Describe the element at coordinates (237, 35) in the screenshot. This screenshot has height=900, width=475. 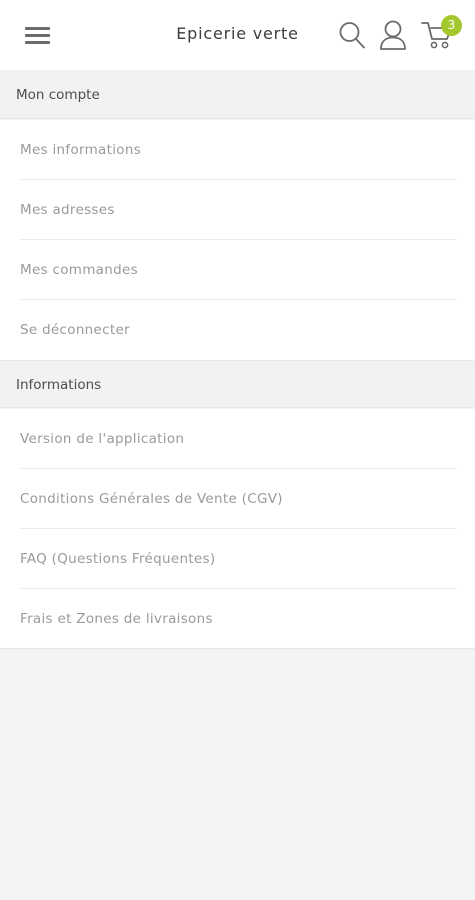
I see `app-header: Epicerie verte 3` at that location.